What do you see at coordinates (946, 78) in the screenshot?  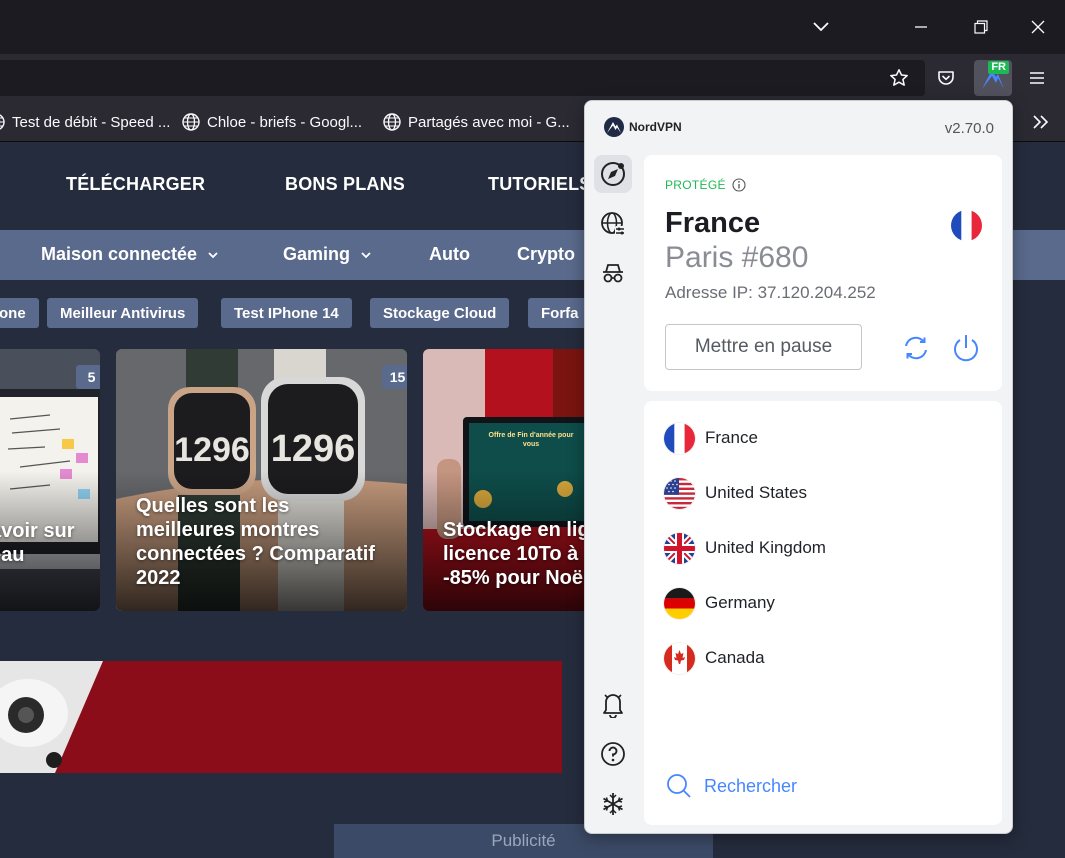 I see `pocket-icon` at bounding box center [946, 78].